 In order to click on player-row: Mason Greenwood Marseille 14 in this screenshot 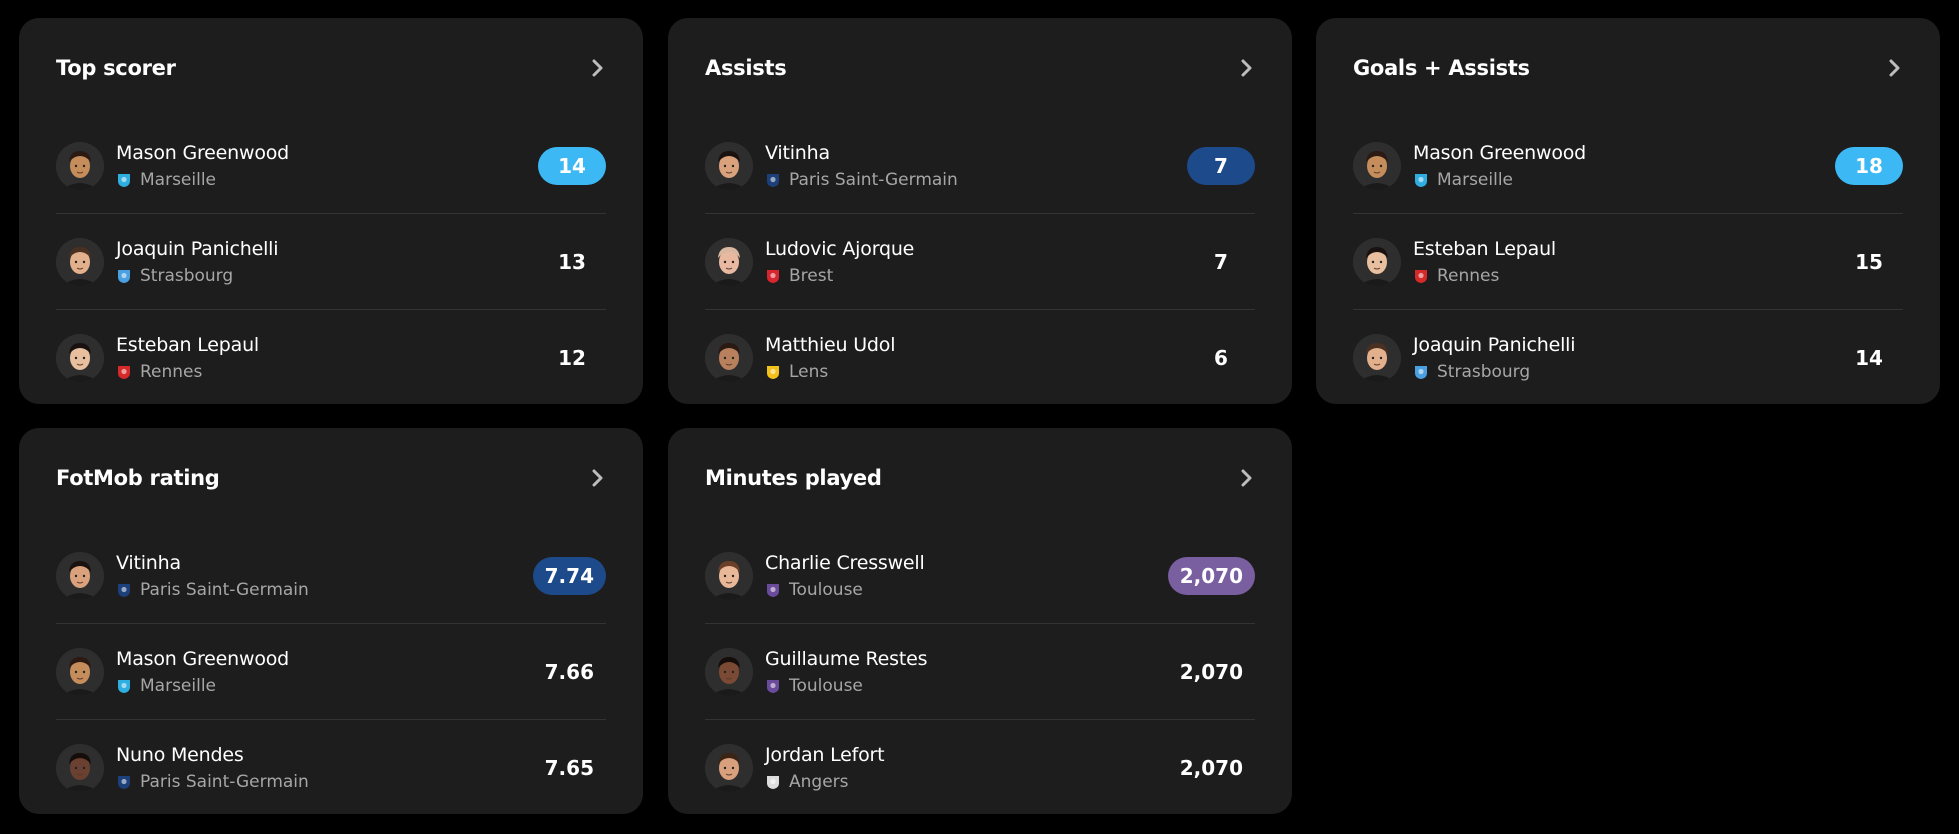, I will do `click(331, 166)`.